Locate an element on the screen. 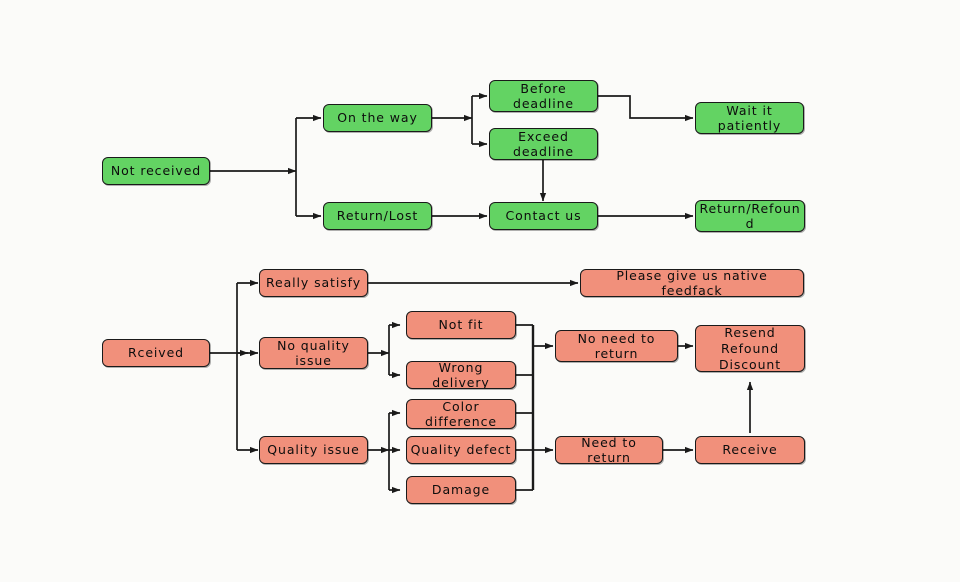 This screenshot has height=582, width=960. node-label: Receive is located at coordinates (750, 450).